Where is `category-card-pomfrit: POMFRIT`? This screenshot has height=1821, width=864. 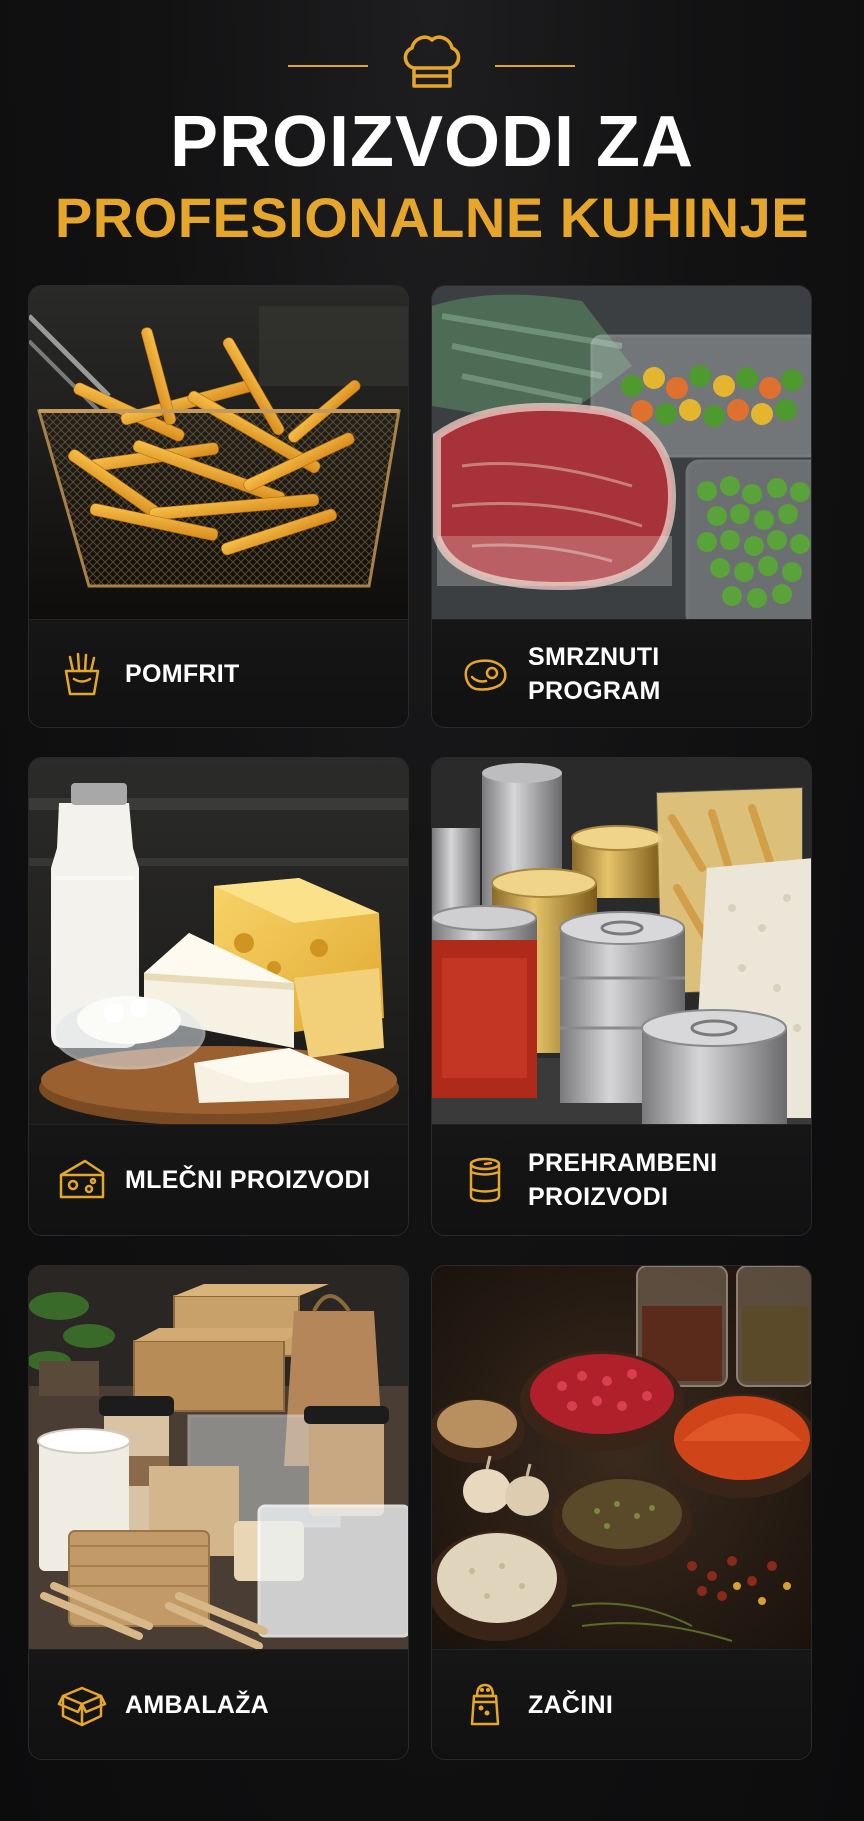 category-card-pomfrit: POMFRIT is located at coordinates (218, 506).